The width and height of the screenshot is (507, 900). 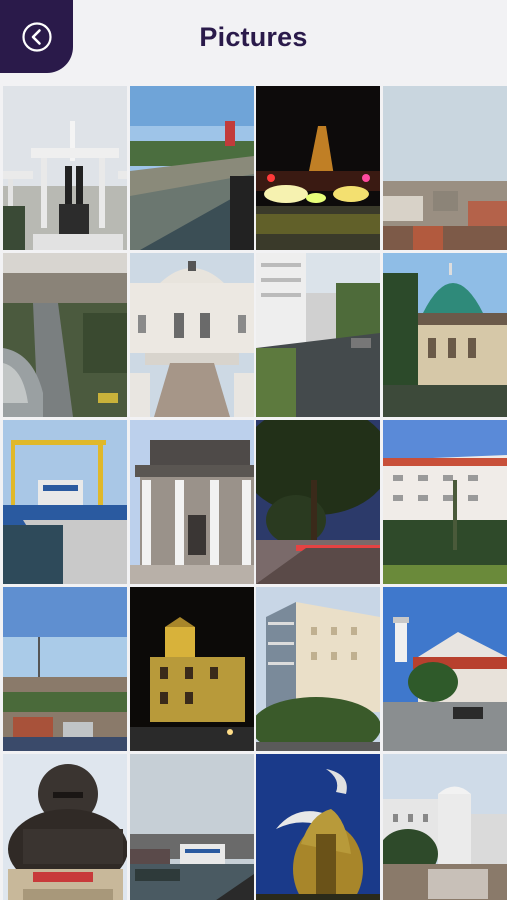 I want to click on harbor-crane-photo, so click(x=65, y=502).